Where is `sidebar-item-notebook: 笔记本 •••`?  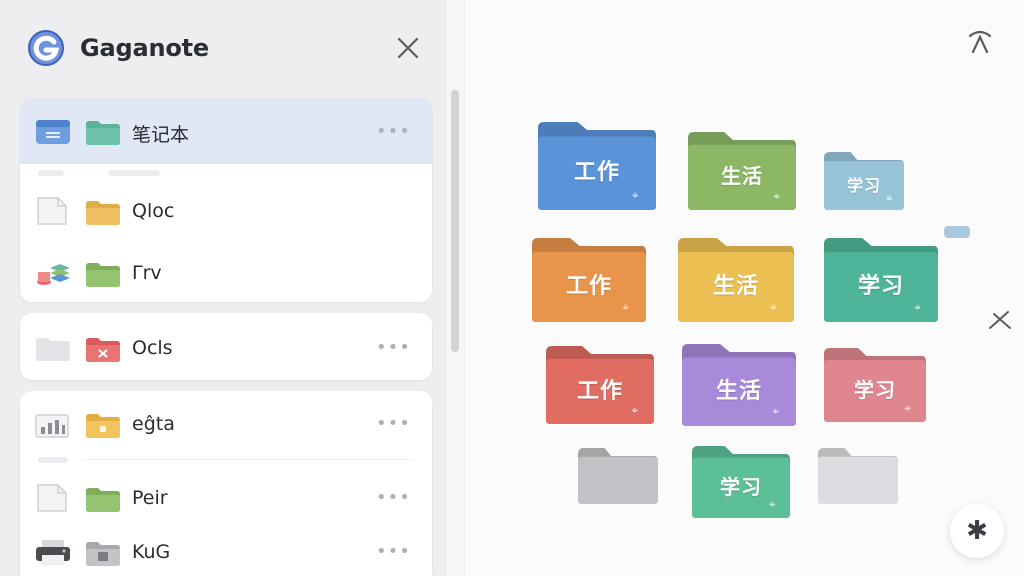
sidebar-item-notebook: 笔记本 ••• is located at coordinates (226, 131).